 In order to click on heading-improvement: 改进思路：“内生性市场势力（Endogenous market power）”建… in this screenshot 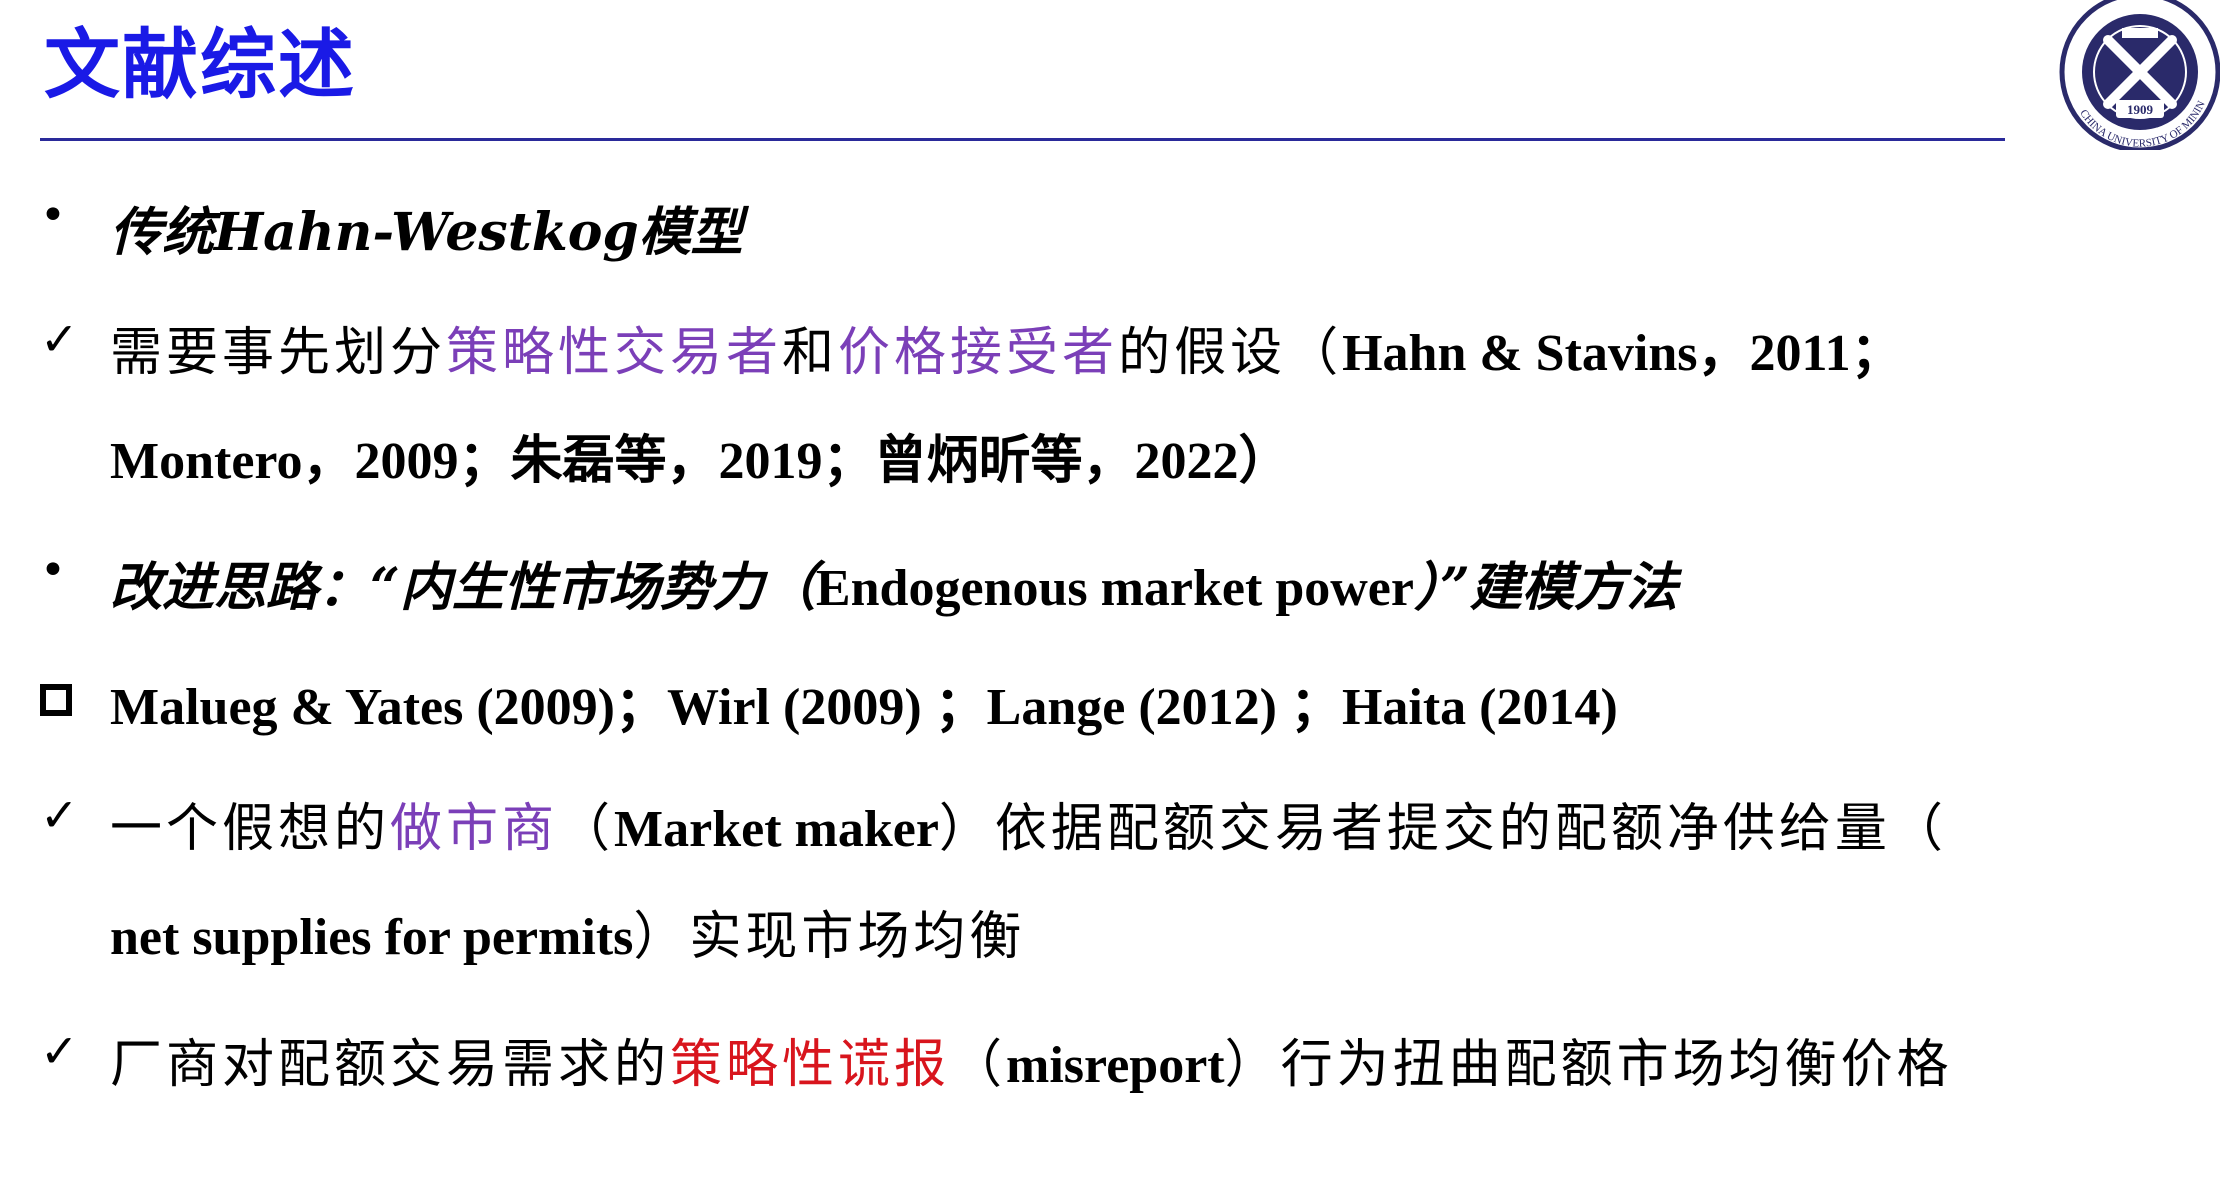, I will do `click(894, 587)`.